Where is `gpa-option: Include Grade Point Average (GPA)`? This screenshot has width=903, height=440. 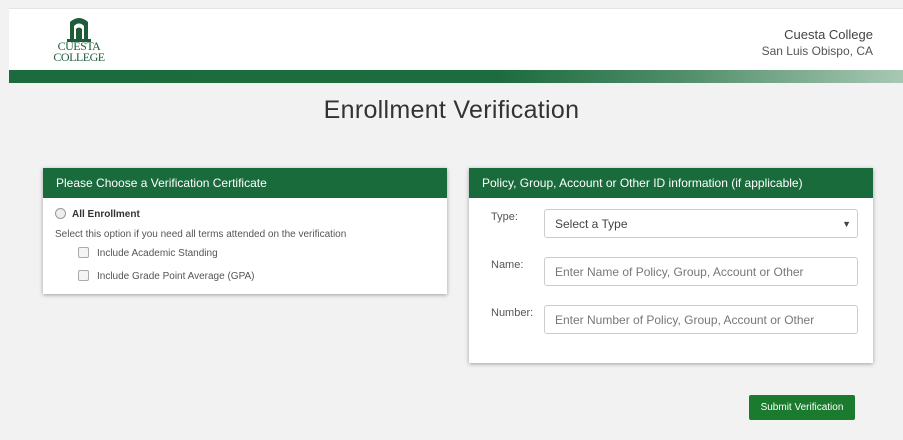
gpa-option: Include Grade Point Average (GPA) is located at coordinates (166, 276).